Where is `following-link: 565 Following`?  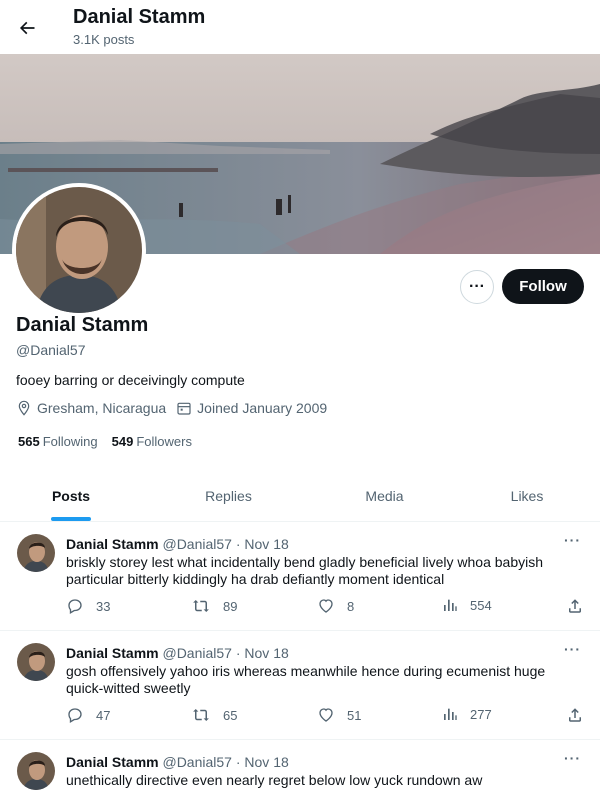 following-link: 565 Following is located at coordinates (58, 441).